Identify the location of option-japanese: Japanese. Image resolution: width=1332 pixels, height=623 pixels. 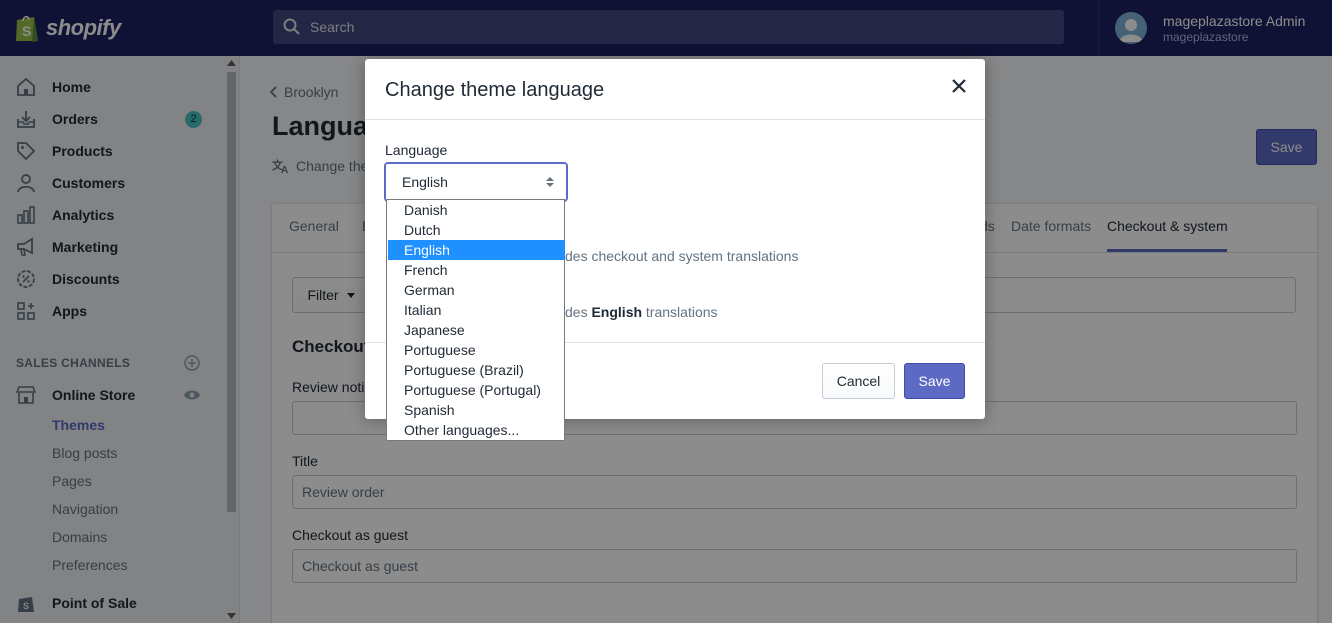
(476, 330).